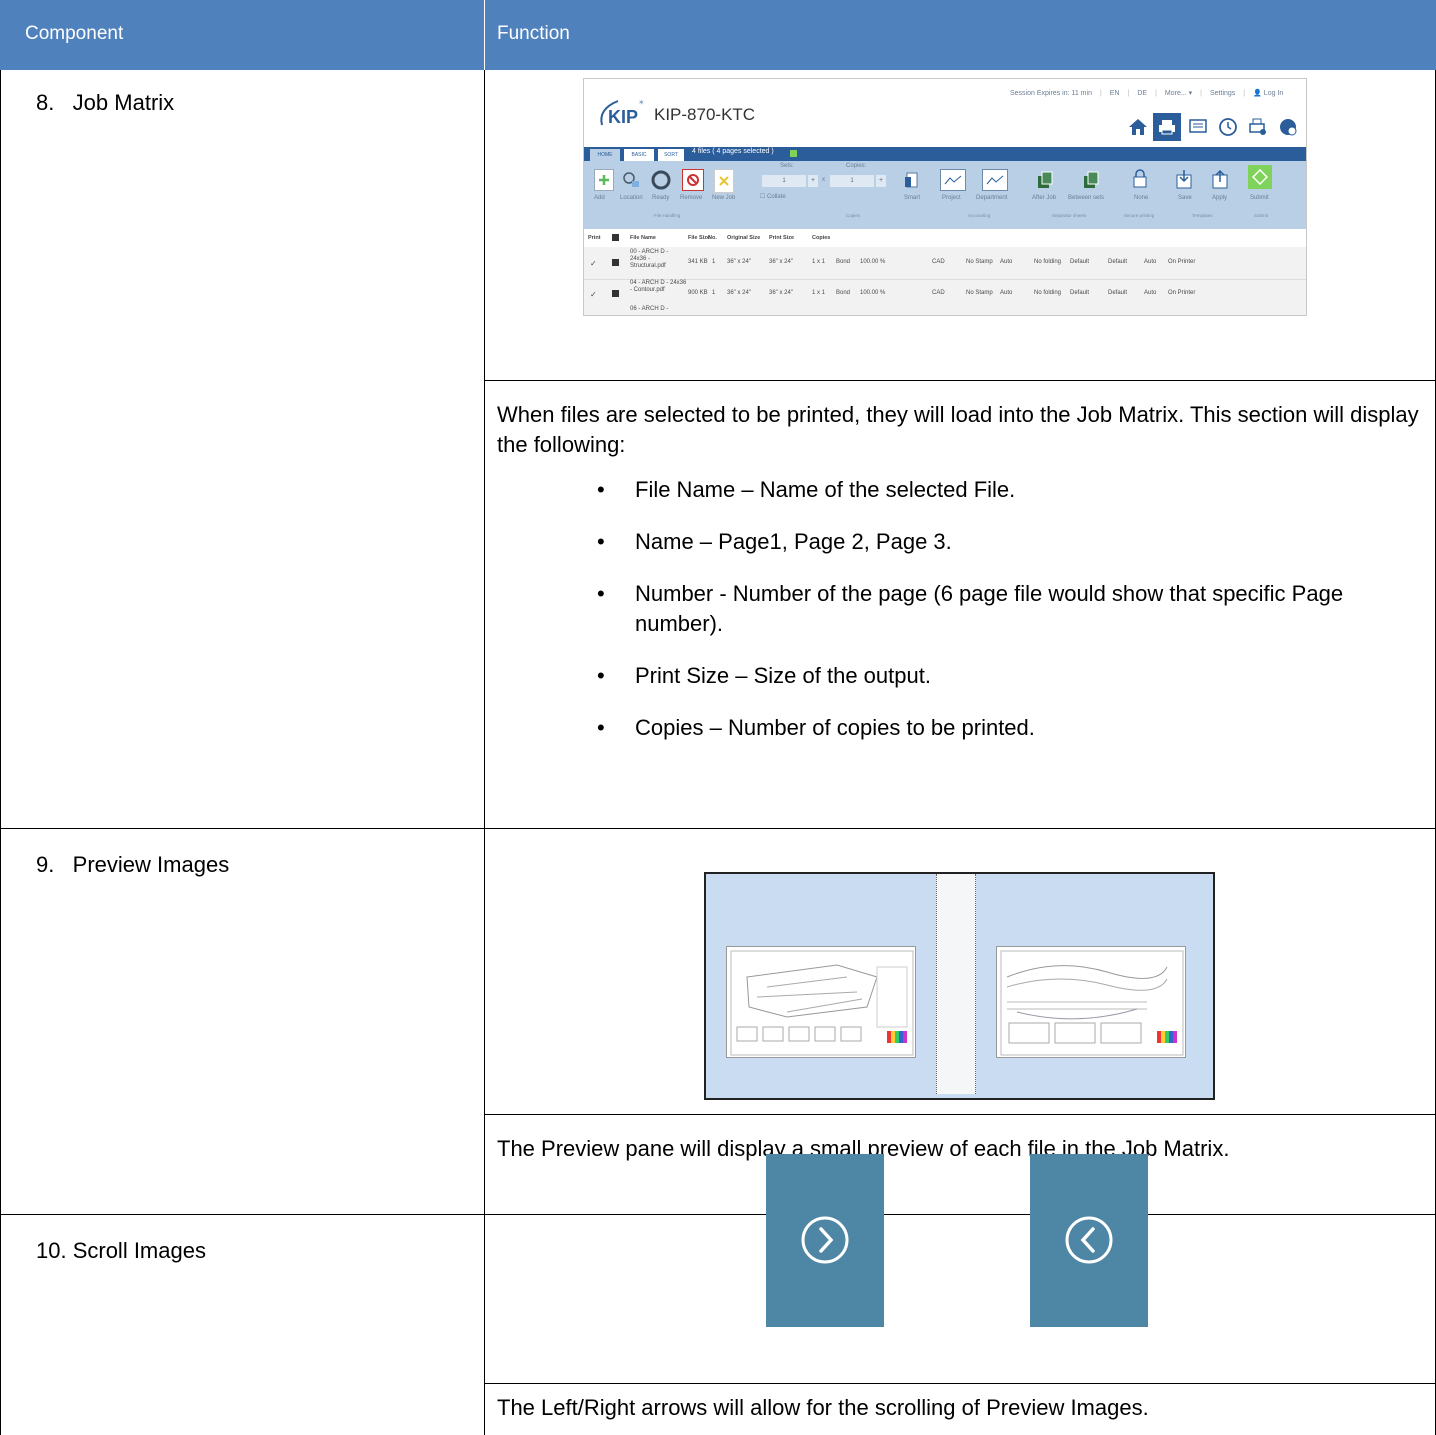 The height and width of the screenshot is (1435, 1436). Describe the element at coordinates (793, 153) in the screenshot. I see `selected-indicator` at that location.